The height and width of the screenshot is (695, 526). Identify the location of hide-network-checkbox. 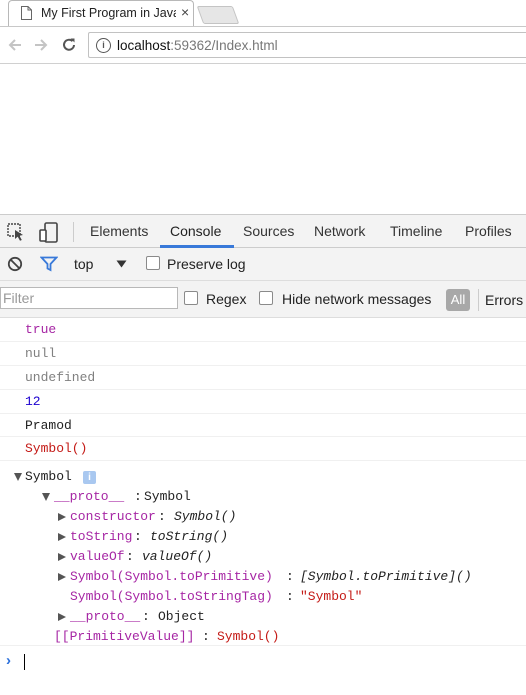
(266, 298).